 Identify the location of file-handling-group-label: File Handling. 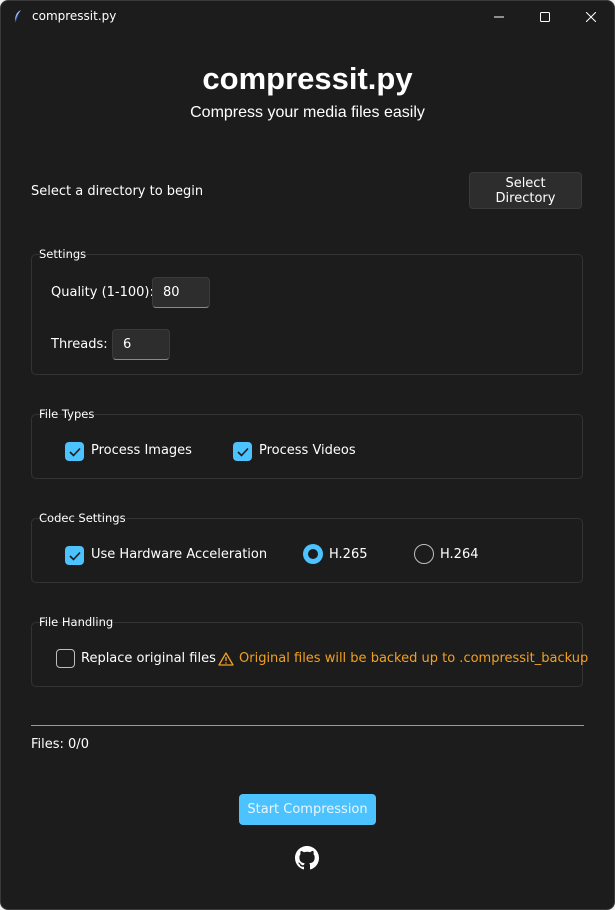
(76, 622).